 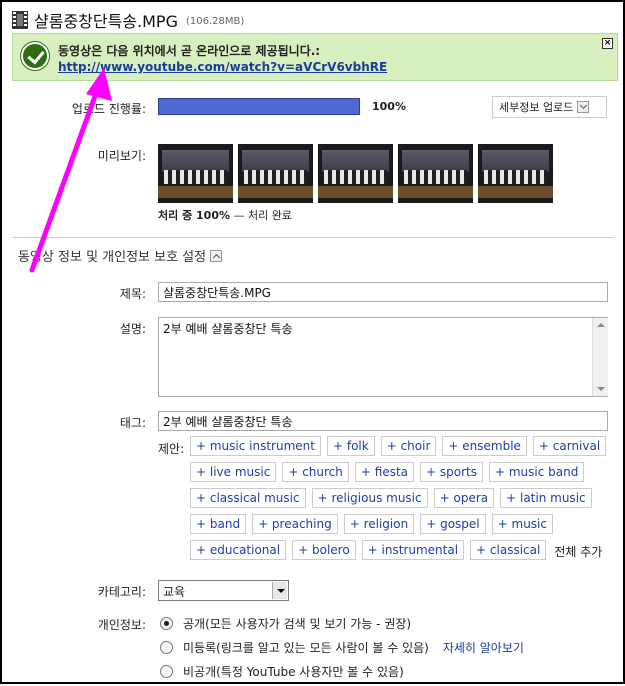 What do you see at coordinates (522, 524) in the screenshot?
I see `suggested-tag: + music` at bounding box center [522, 524].